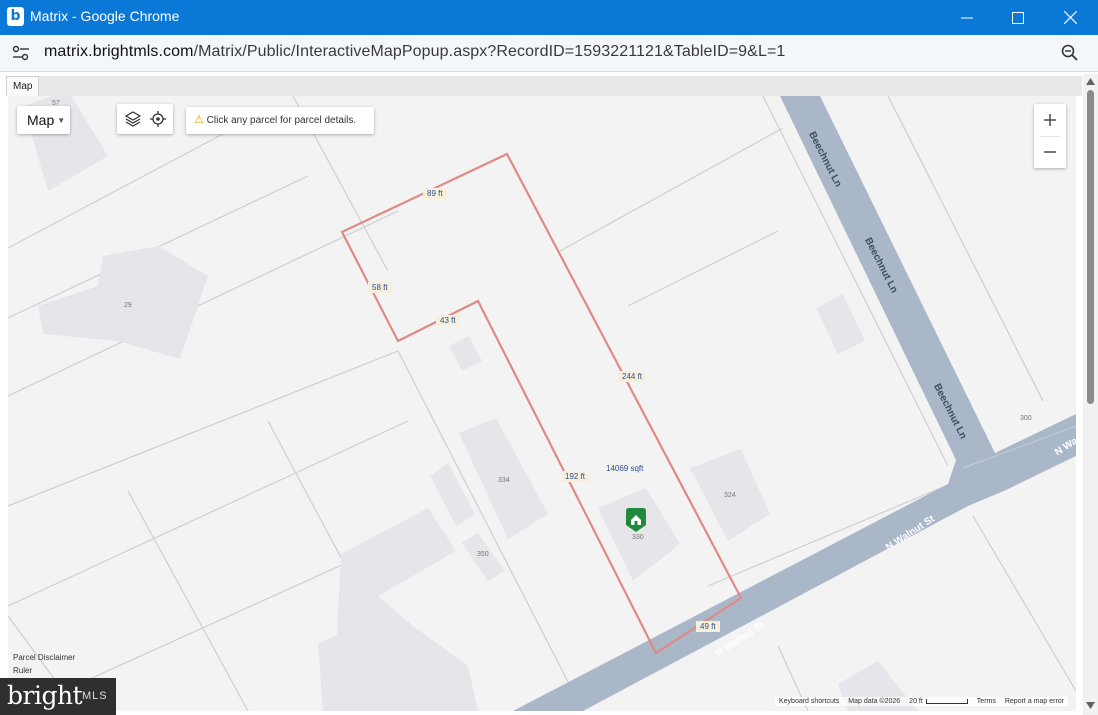 The height and width of the screenshot is (715, 1098). I want to click on building-number: 57, so click(56, 103).